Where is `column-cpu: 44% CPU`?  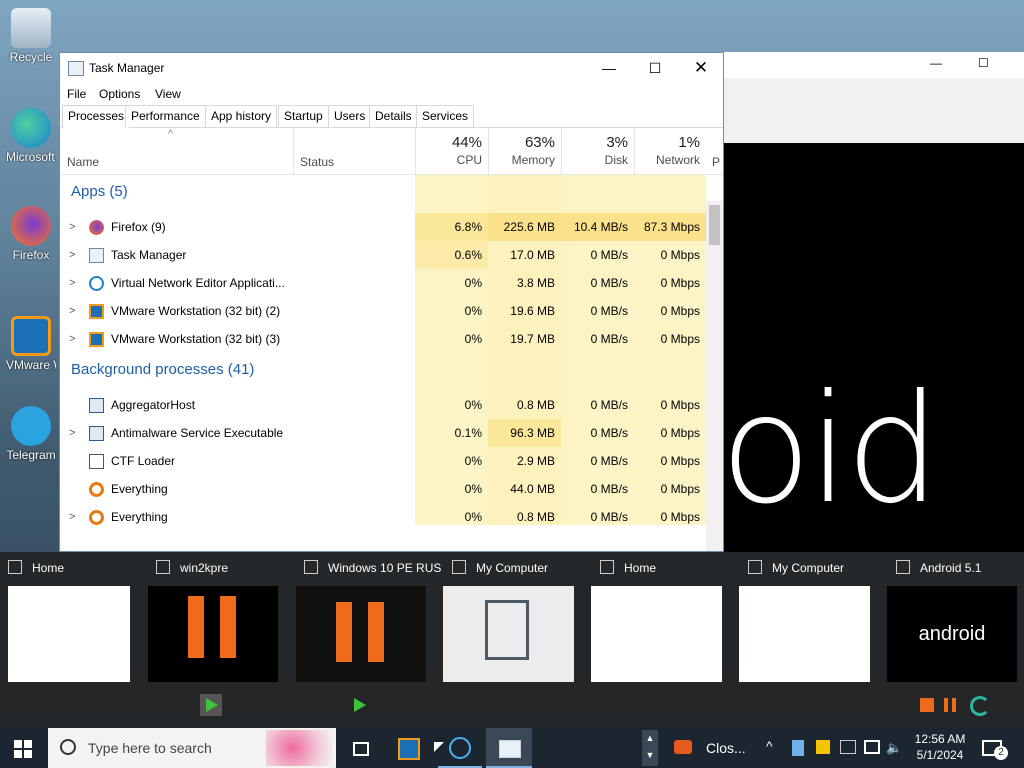
column-cpu: 44% CPU is located at coordinates (451, 151).